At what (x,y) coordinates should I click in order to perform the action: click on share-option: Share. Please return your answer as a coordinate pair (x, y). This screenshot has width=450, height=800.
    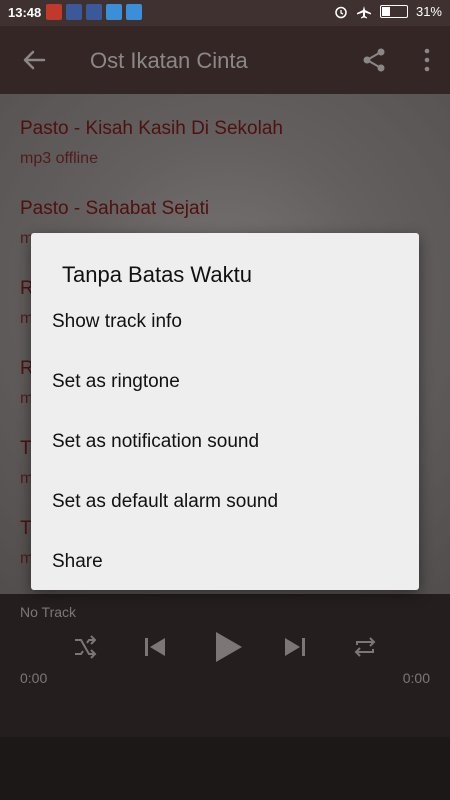
    Looking at the image, I should click on (77, 562).